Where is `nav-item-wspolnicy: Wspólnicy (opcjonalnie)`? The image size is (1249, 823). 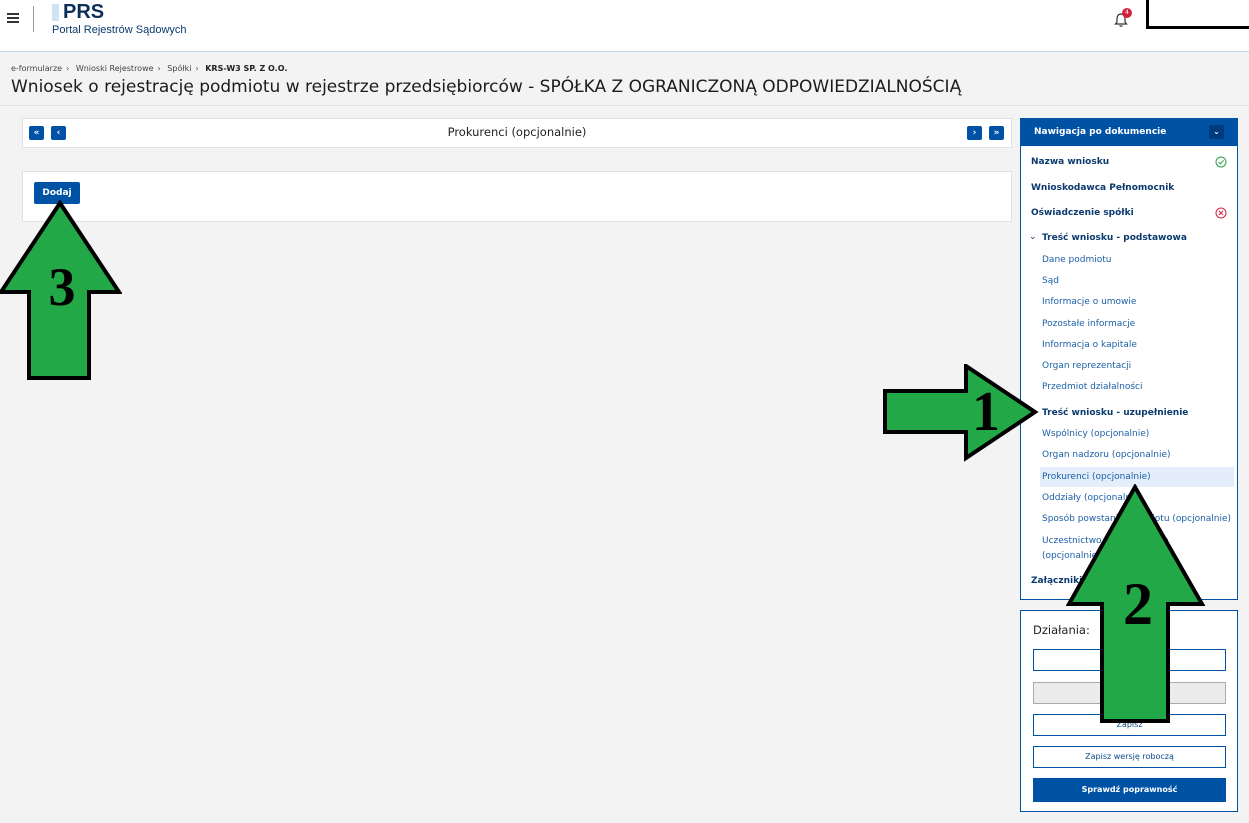 nav-item-wspolnicy: Wspólnicy (opcjonalnie) is located at coordinates (1095, 434).